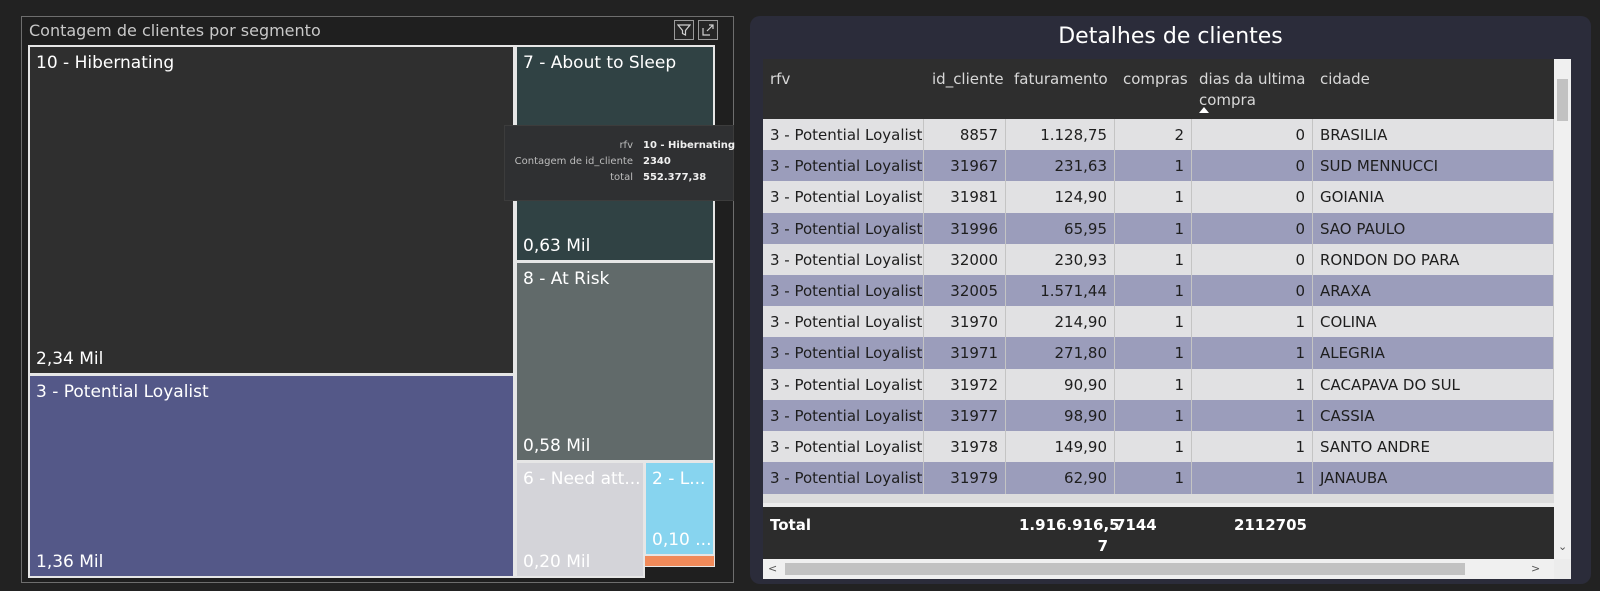 This screenshot has width=1600, height=591. Describe the element at coordinates (1060, 197) in the screenshot. I see `cell-faturamento: 124,90` at that location.